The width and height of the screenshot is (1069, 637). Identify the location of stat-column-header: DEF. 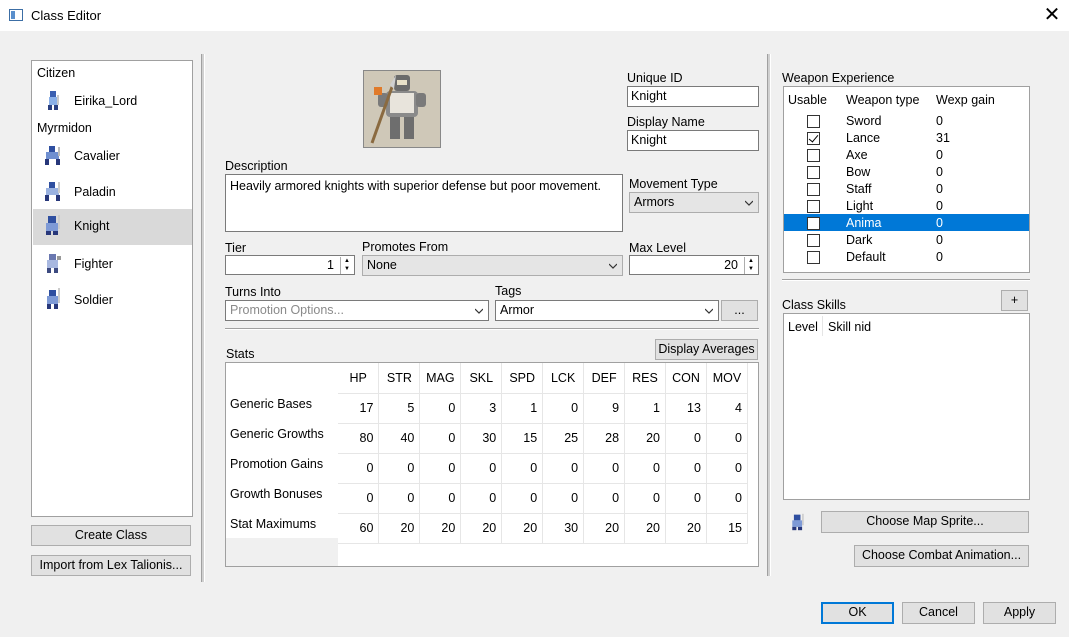
(604, 378).